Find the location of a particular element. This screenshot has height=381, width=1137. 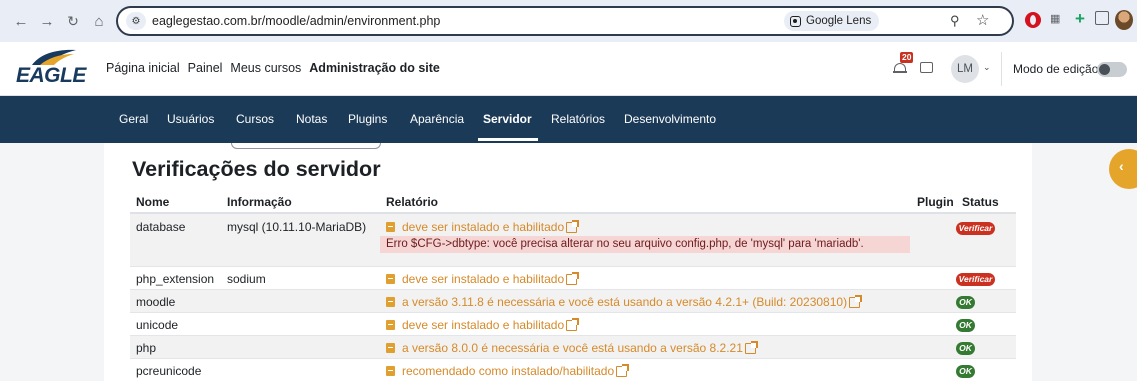

column-header-report: Relatório is located at coordinates (412, 202).